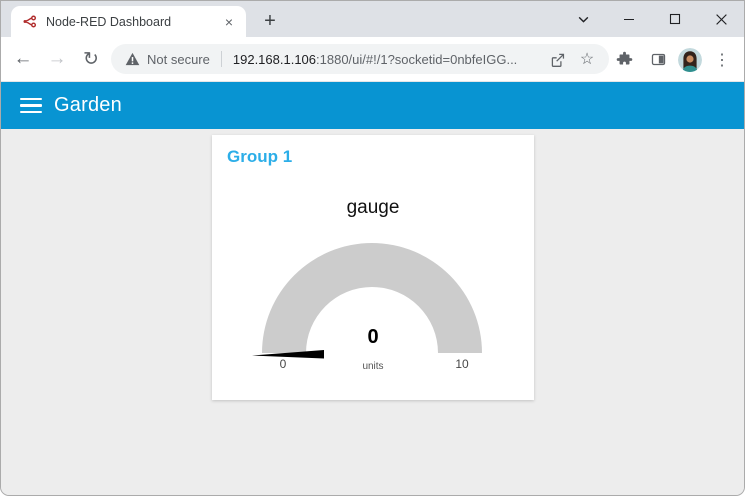 The image size is (745, 496). Describe the element at coordinates (283, 364) in the screenshot. I see `gauge-min-label: 0` at that location.